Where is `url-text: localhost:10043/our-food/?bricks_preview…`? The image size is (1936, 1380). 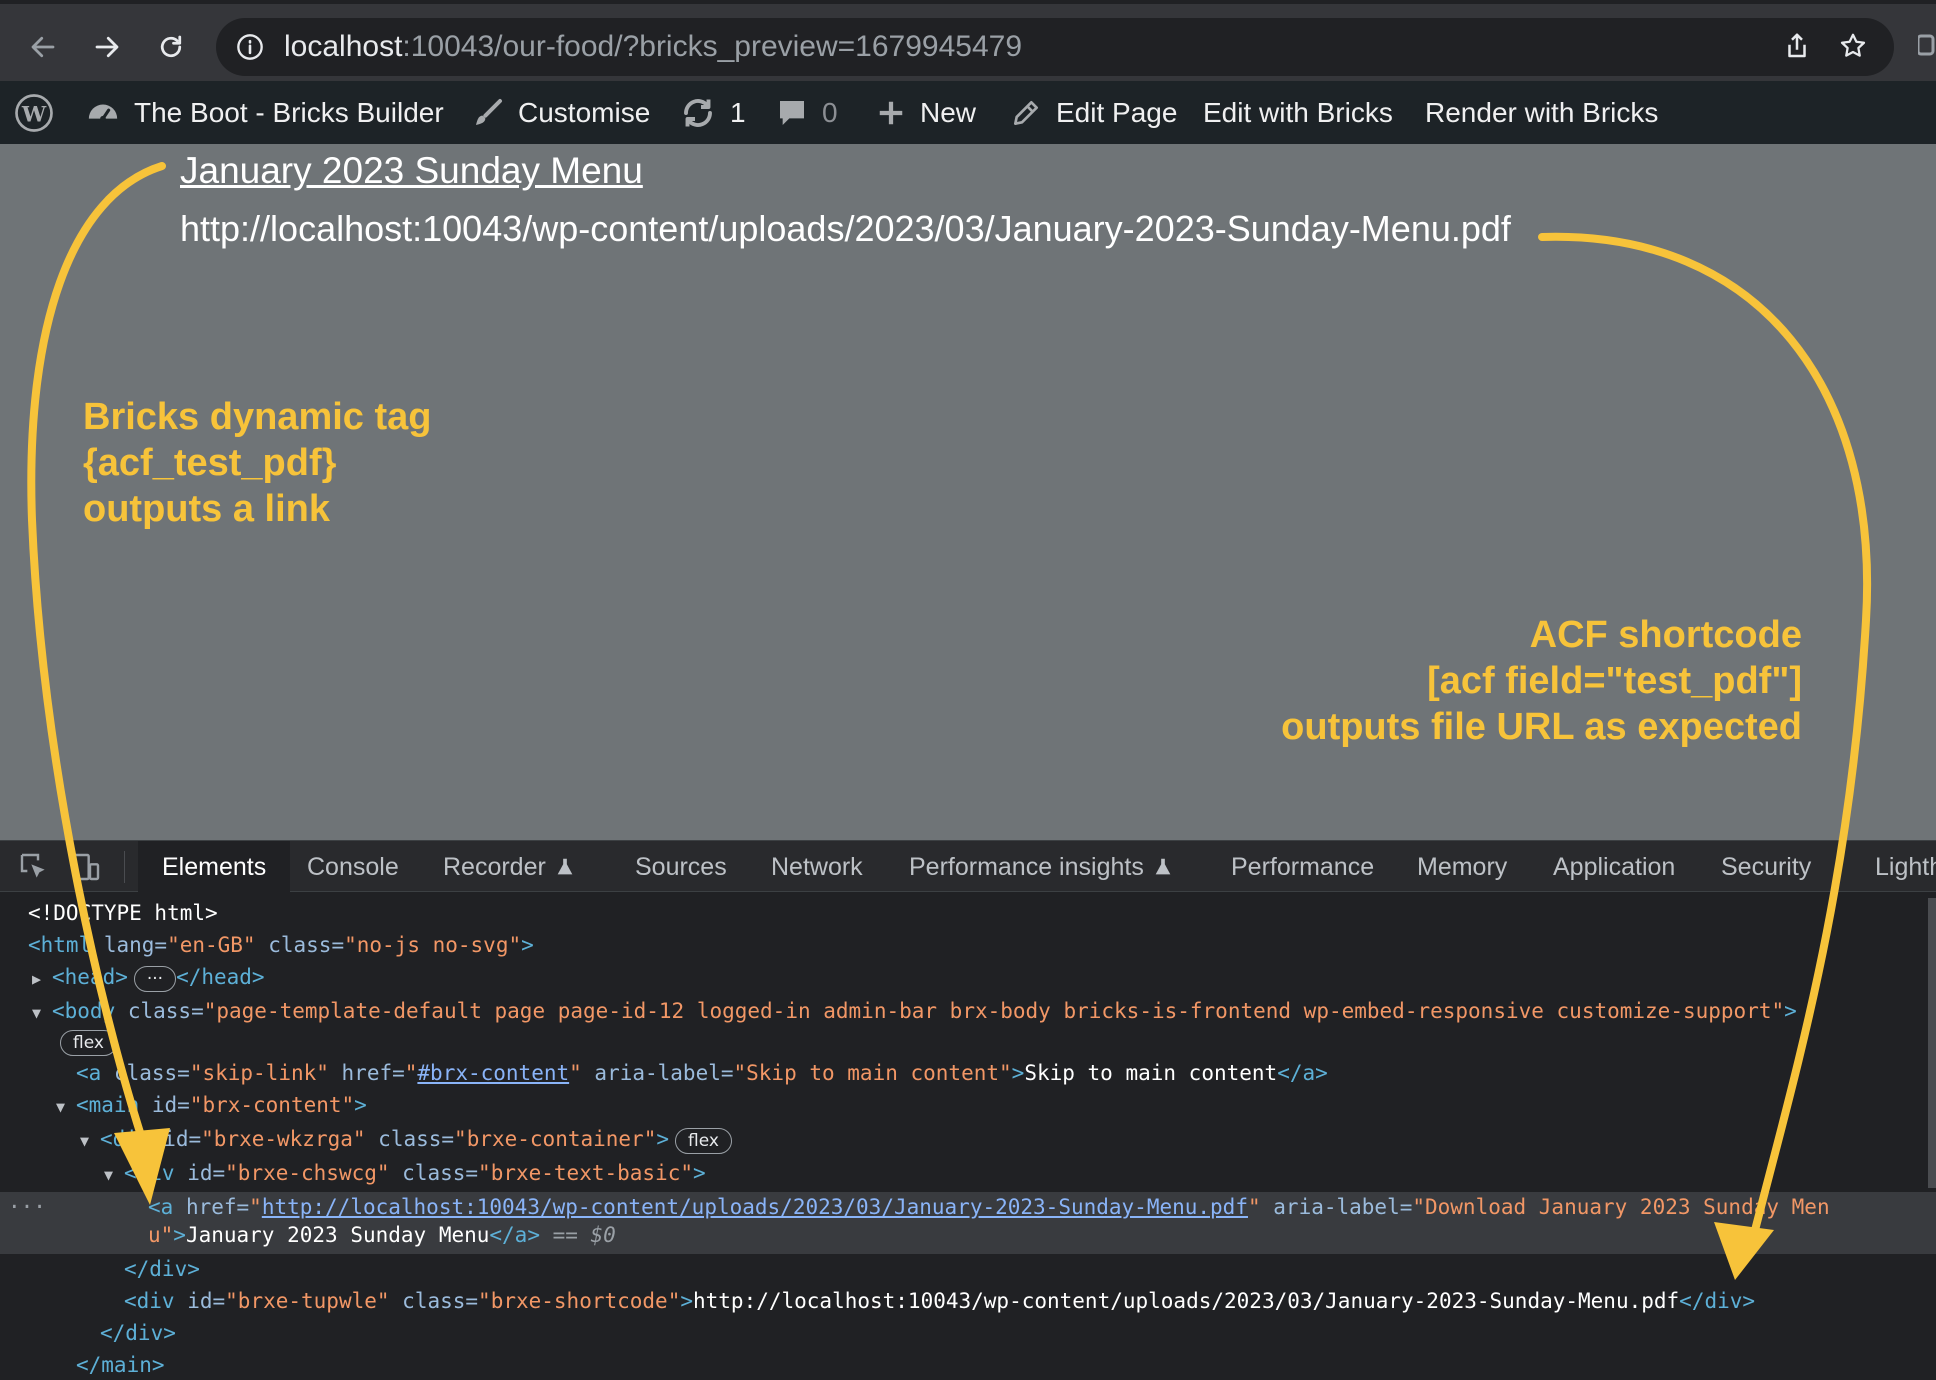
url-text: localhost:10043/our-food/?bricks_preview… is located at coordinates (653, 47).